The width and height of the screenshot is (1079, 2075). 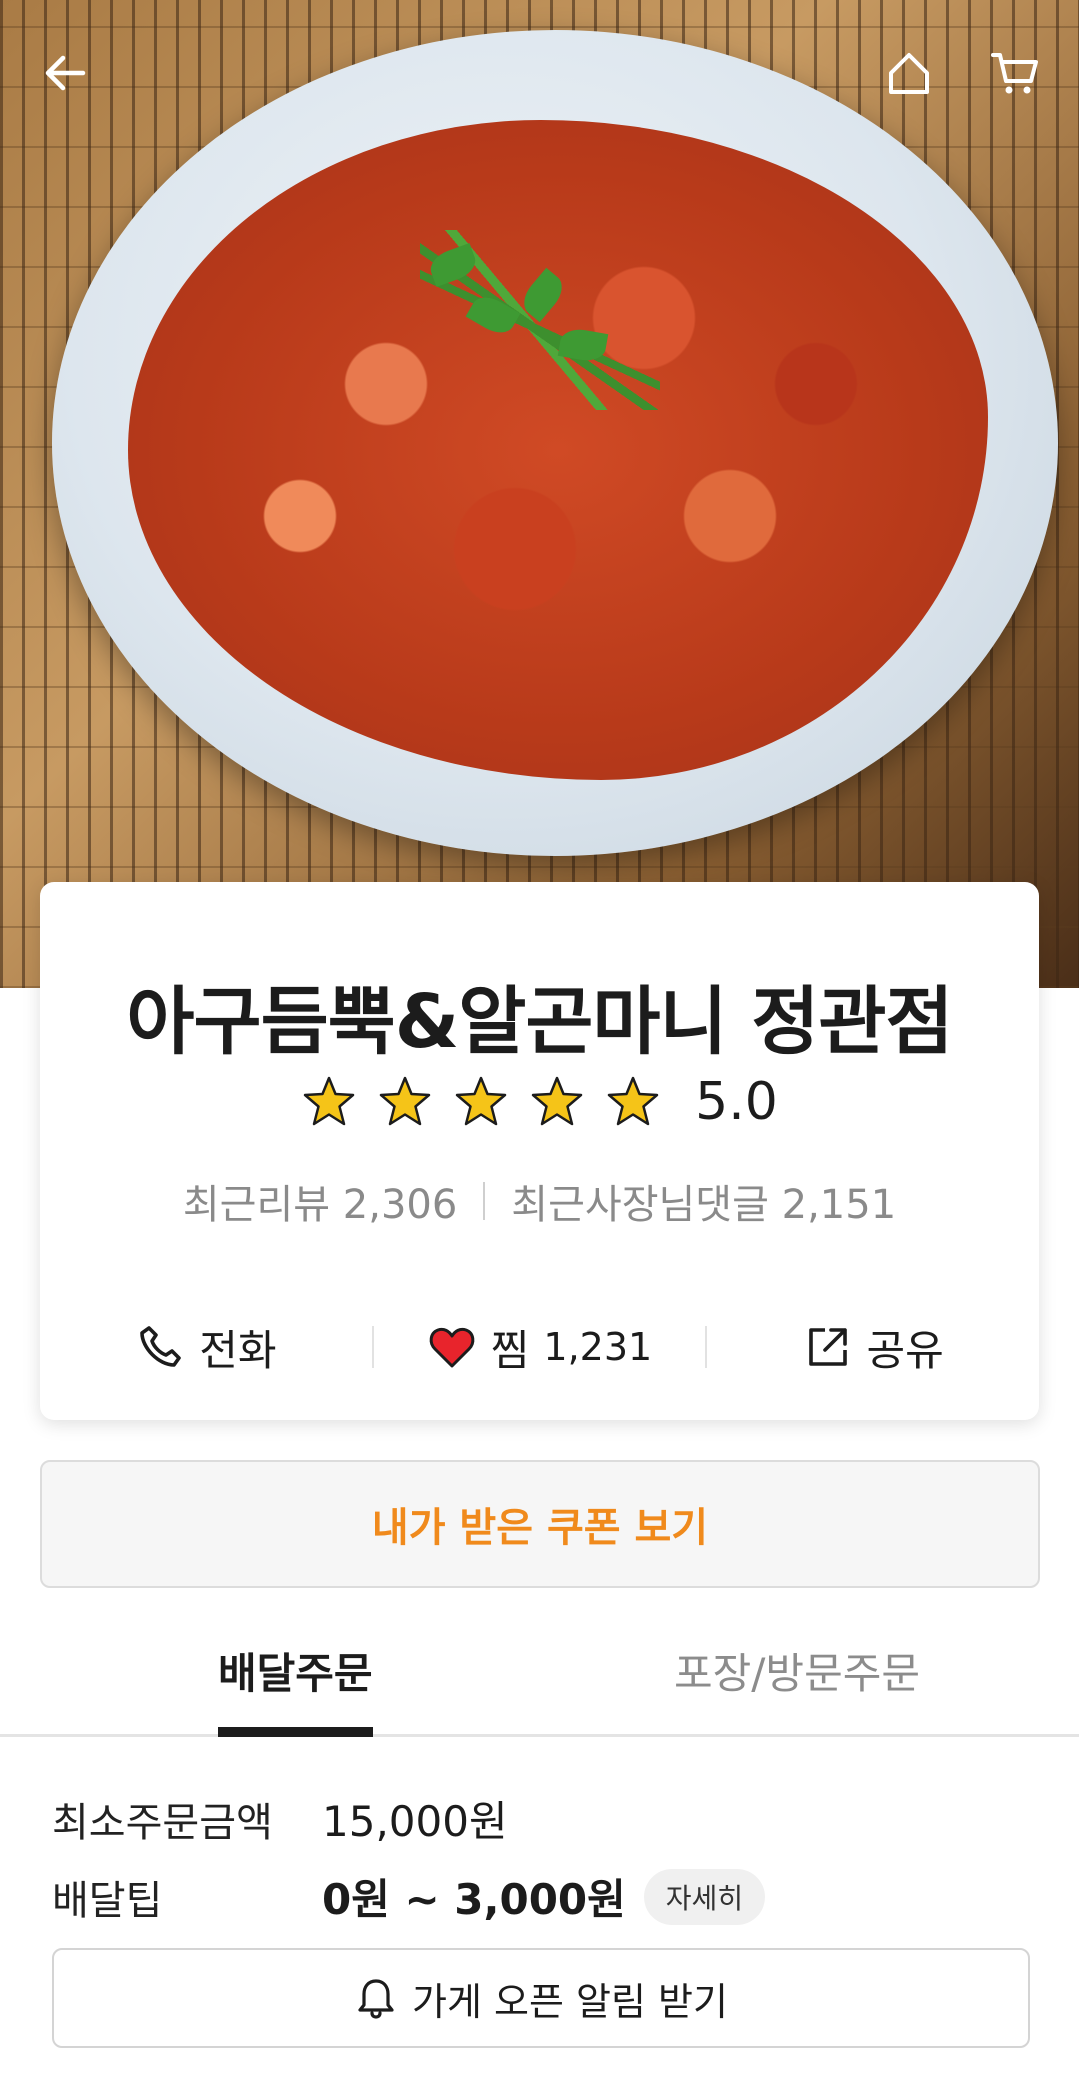 I want to click on call-label: 전화, so click(x=238, y=1350).